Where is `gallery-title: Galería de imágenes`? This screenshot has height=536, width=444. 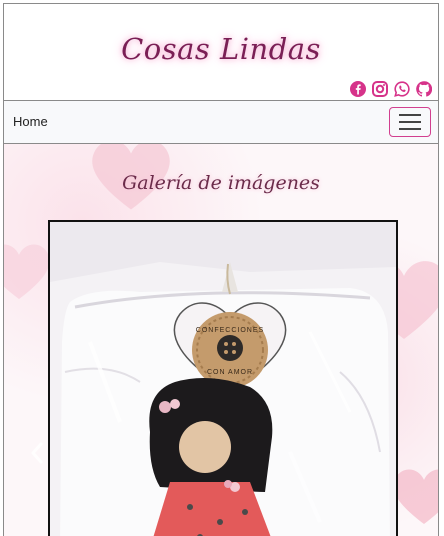
gallery-title: Galería de imágenes is located at coordinates (221, 183).